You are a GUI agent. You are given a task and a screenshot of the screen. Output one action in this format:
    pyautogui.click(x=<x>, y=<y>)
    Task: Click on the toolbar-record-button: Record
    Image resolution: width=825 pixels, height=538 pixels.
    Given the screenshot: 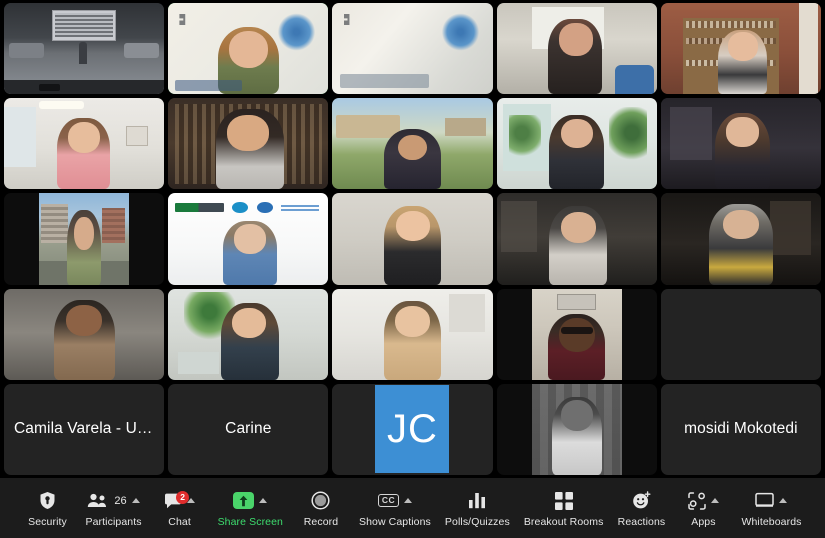 What is the action you would take?
    pyautogui.click(x=321, y=508)
    